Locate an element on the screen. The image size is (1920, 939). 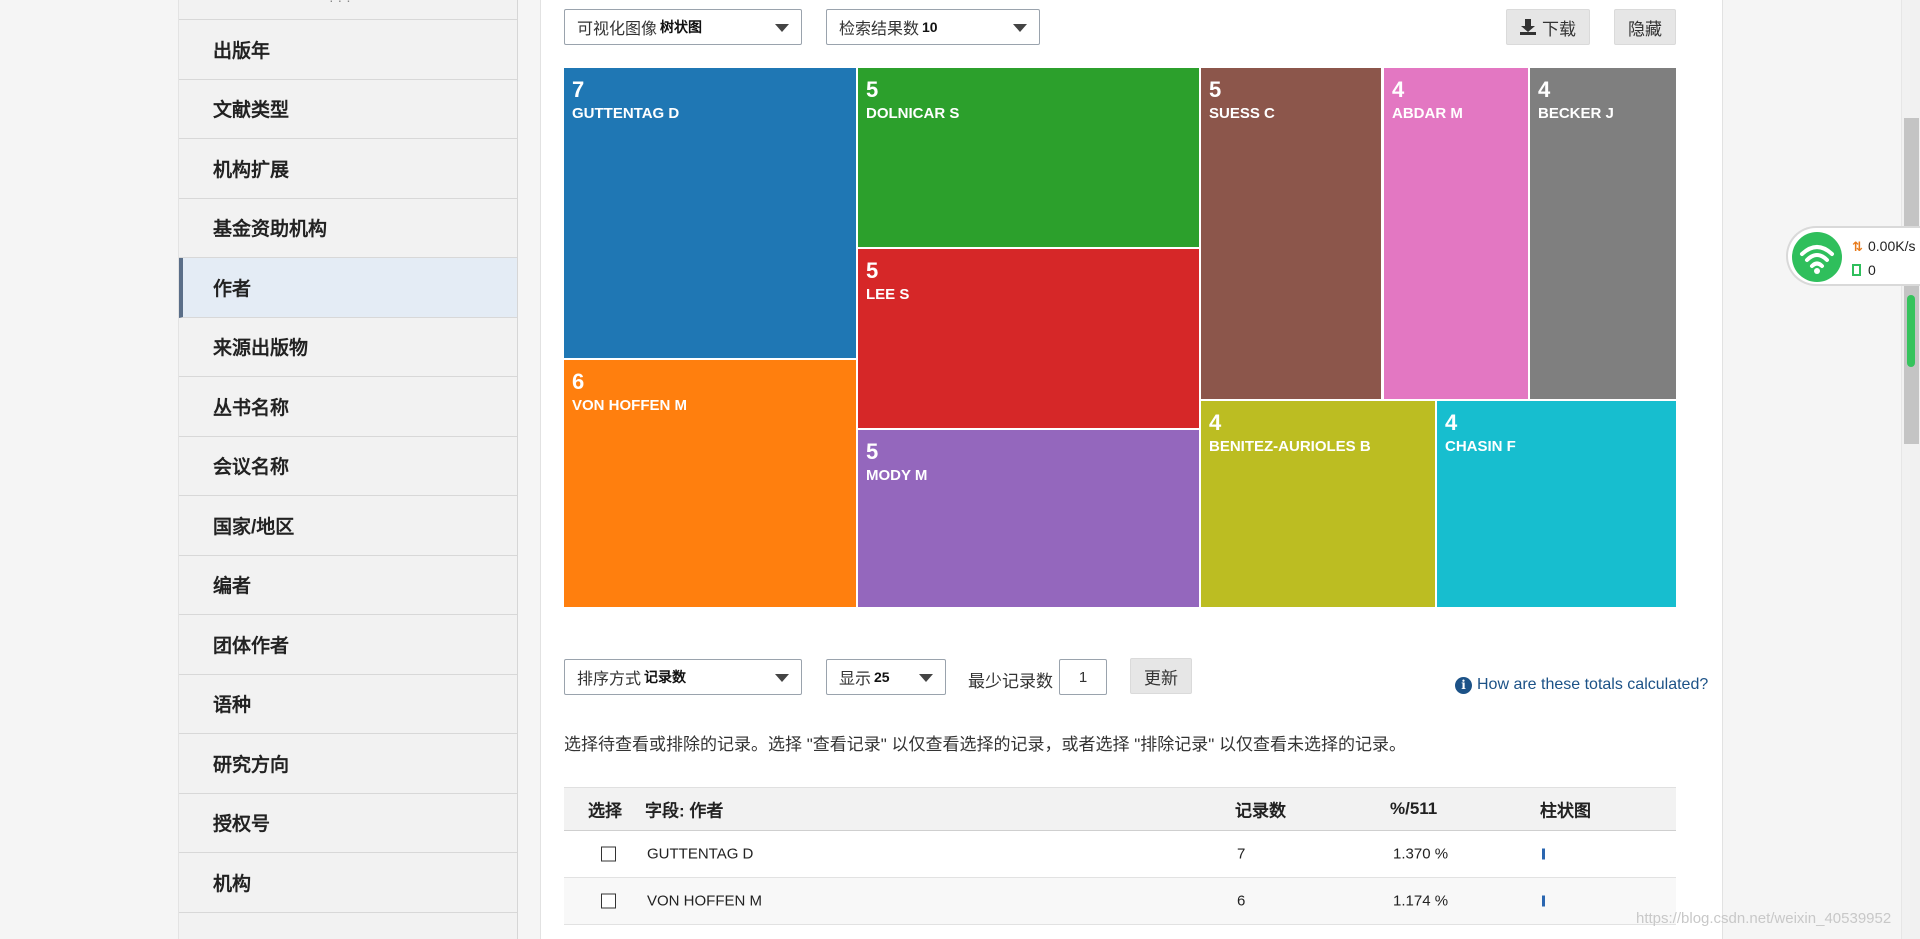
treemap-tile: 5 MODY M is located at coordinates (1028, 518).